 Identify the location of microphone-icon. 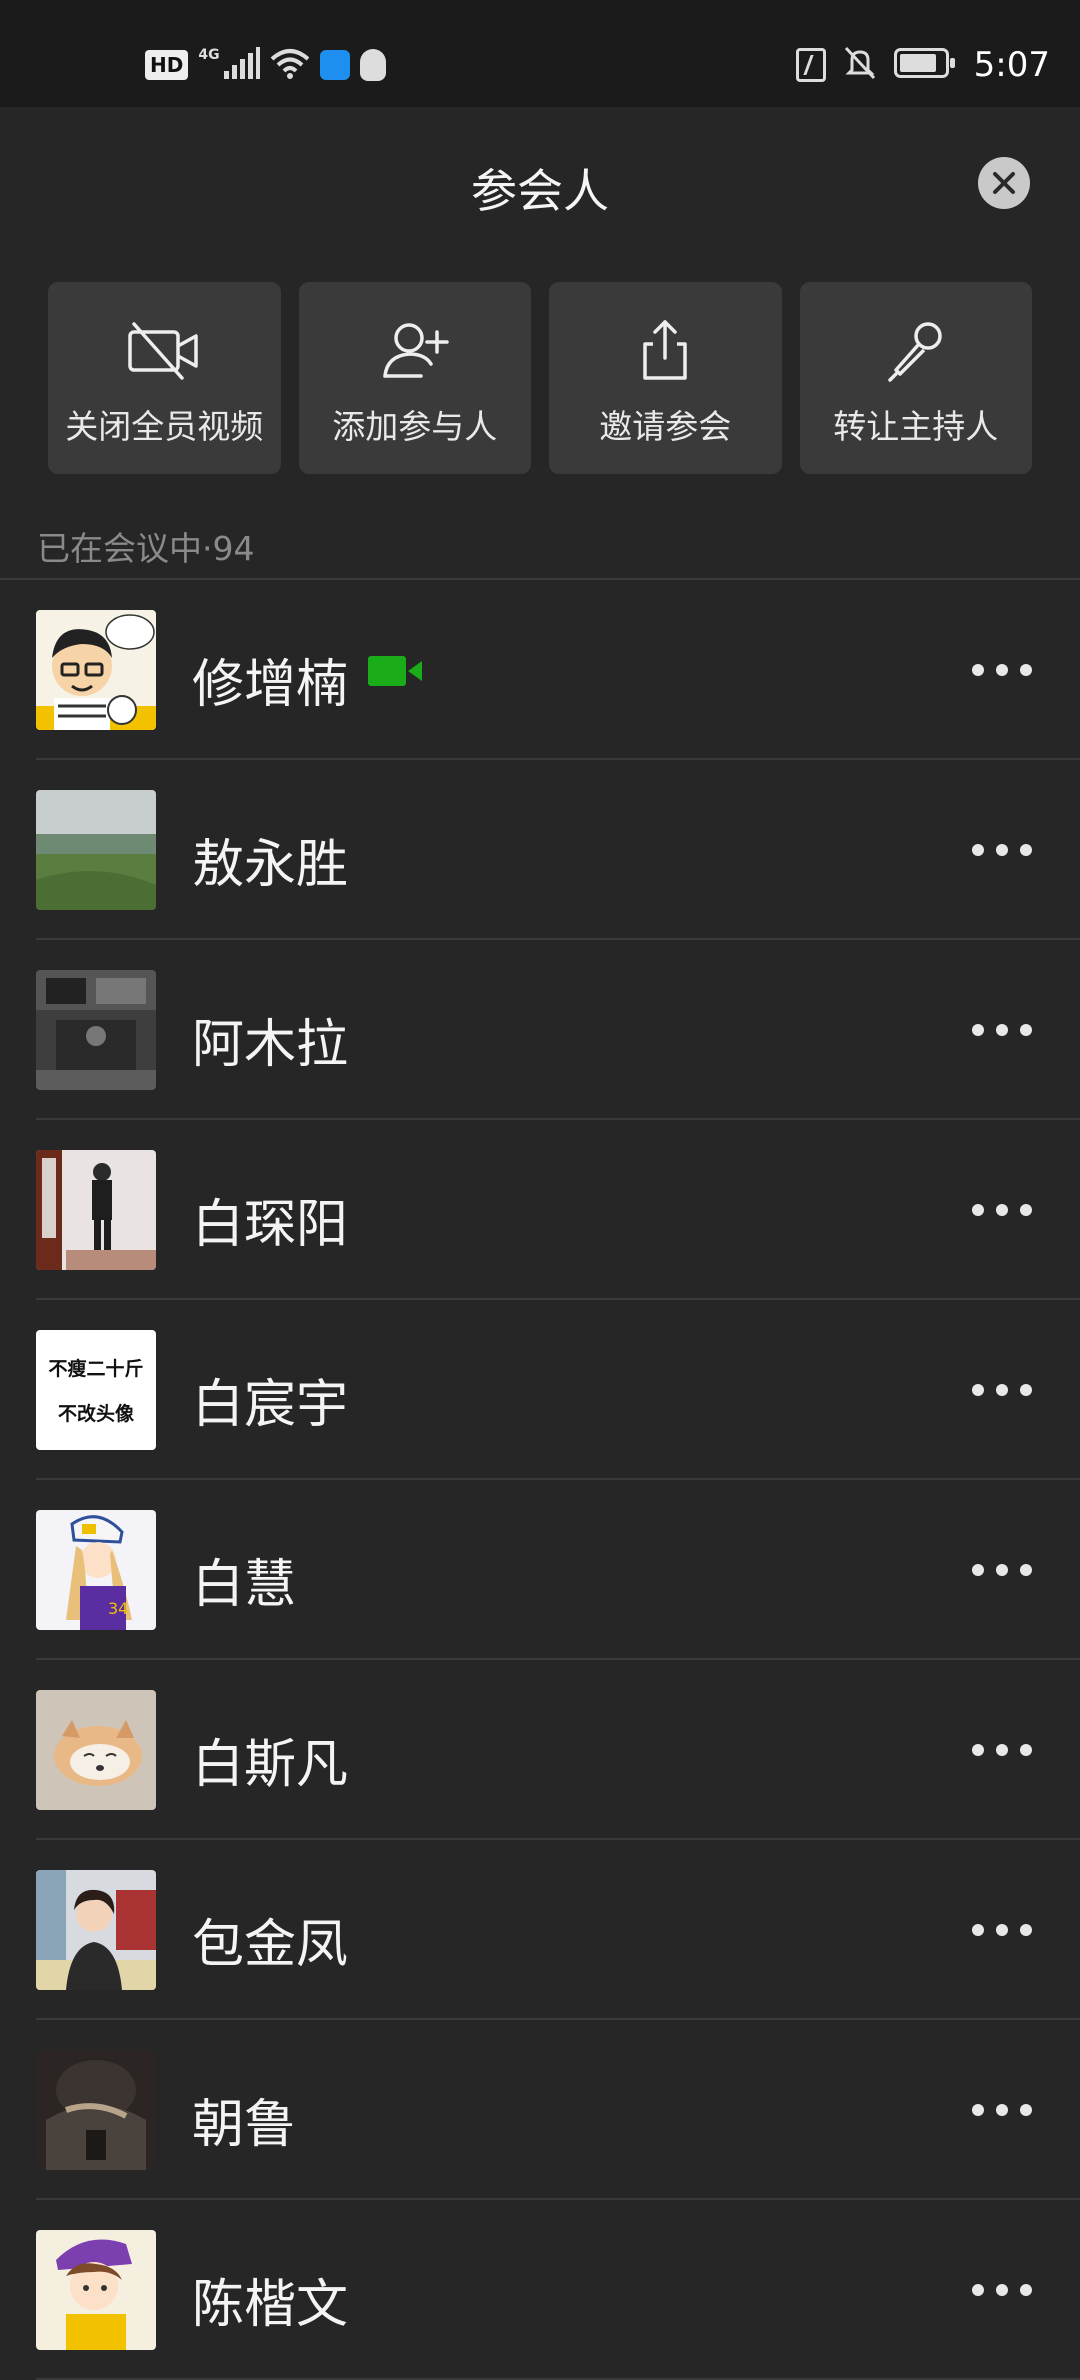
(915, 352).